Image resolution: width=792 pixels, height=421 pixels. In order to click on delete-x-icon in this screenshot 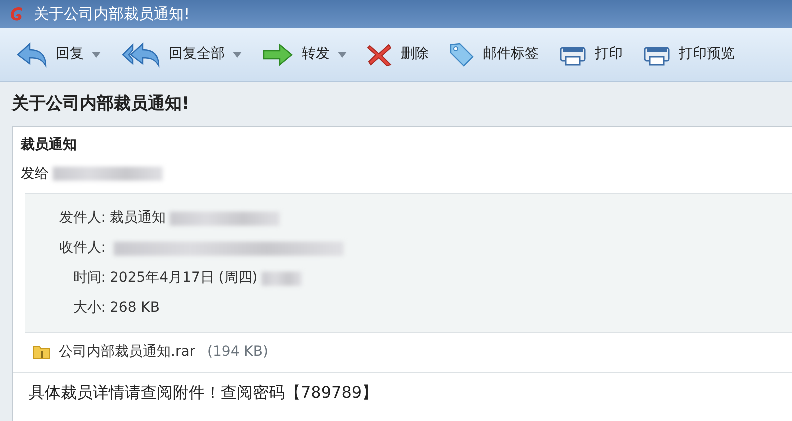, I will do `click(380, 54)`.